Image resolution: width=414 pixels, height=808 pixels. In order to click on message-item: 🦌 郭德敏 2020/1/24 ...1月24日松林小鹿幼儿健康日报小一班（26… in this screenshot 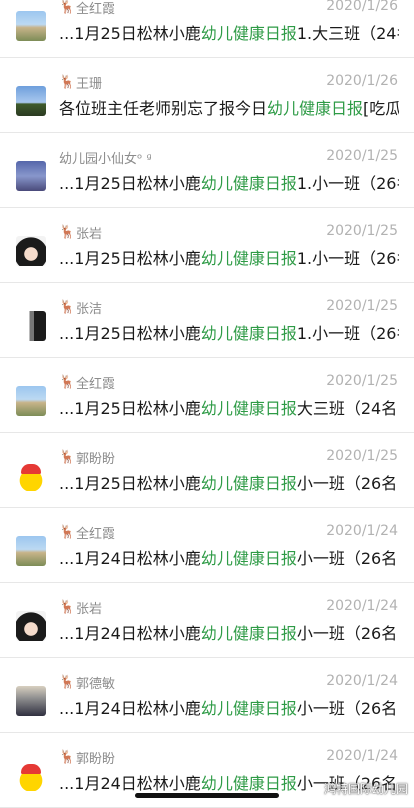, I will do `click(207, 695)`.